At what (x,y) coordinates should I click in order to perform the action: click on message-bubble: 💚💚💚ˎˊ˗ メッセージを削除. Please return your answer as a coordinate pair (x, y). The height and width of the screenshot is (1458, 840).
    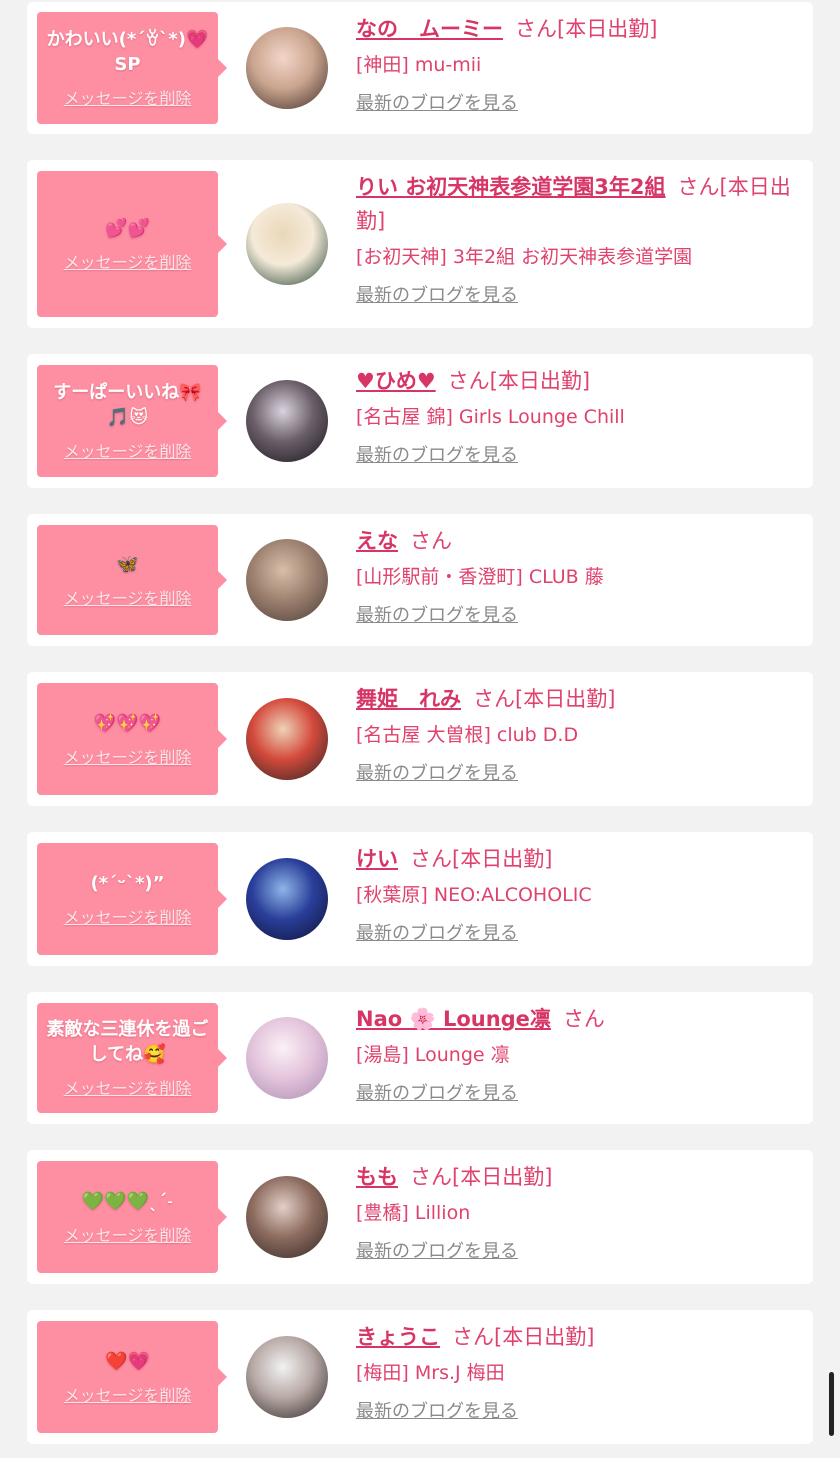
    Looking at the image, I should click on (132, 1217).